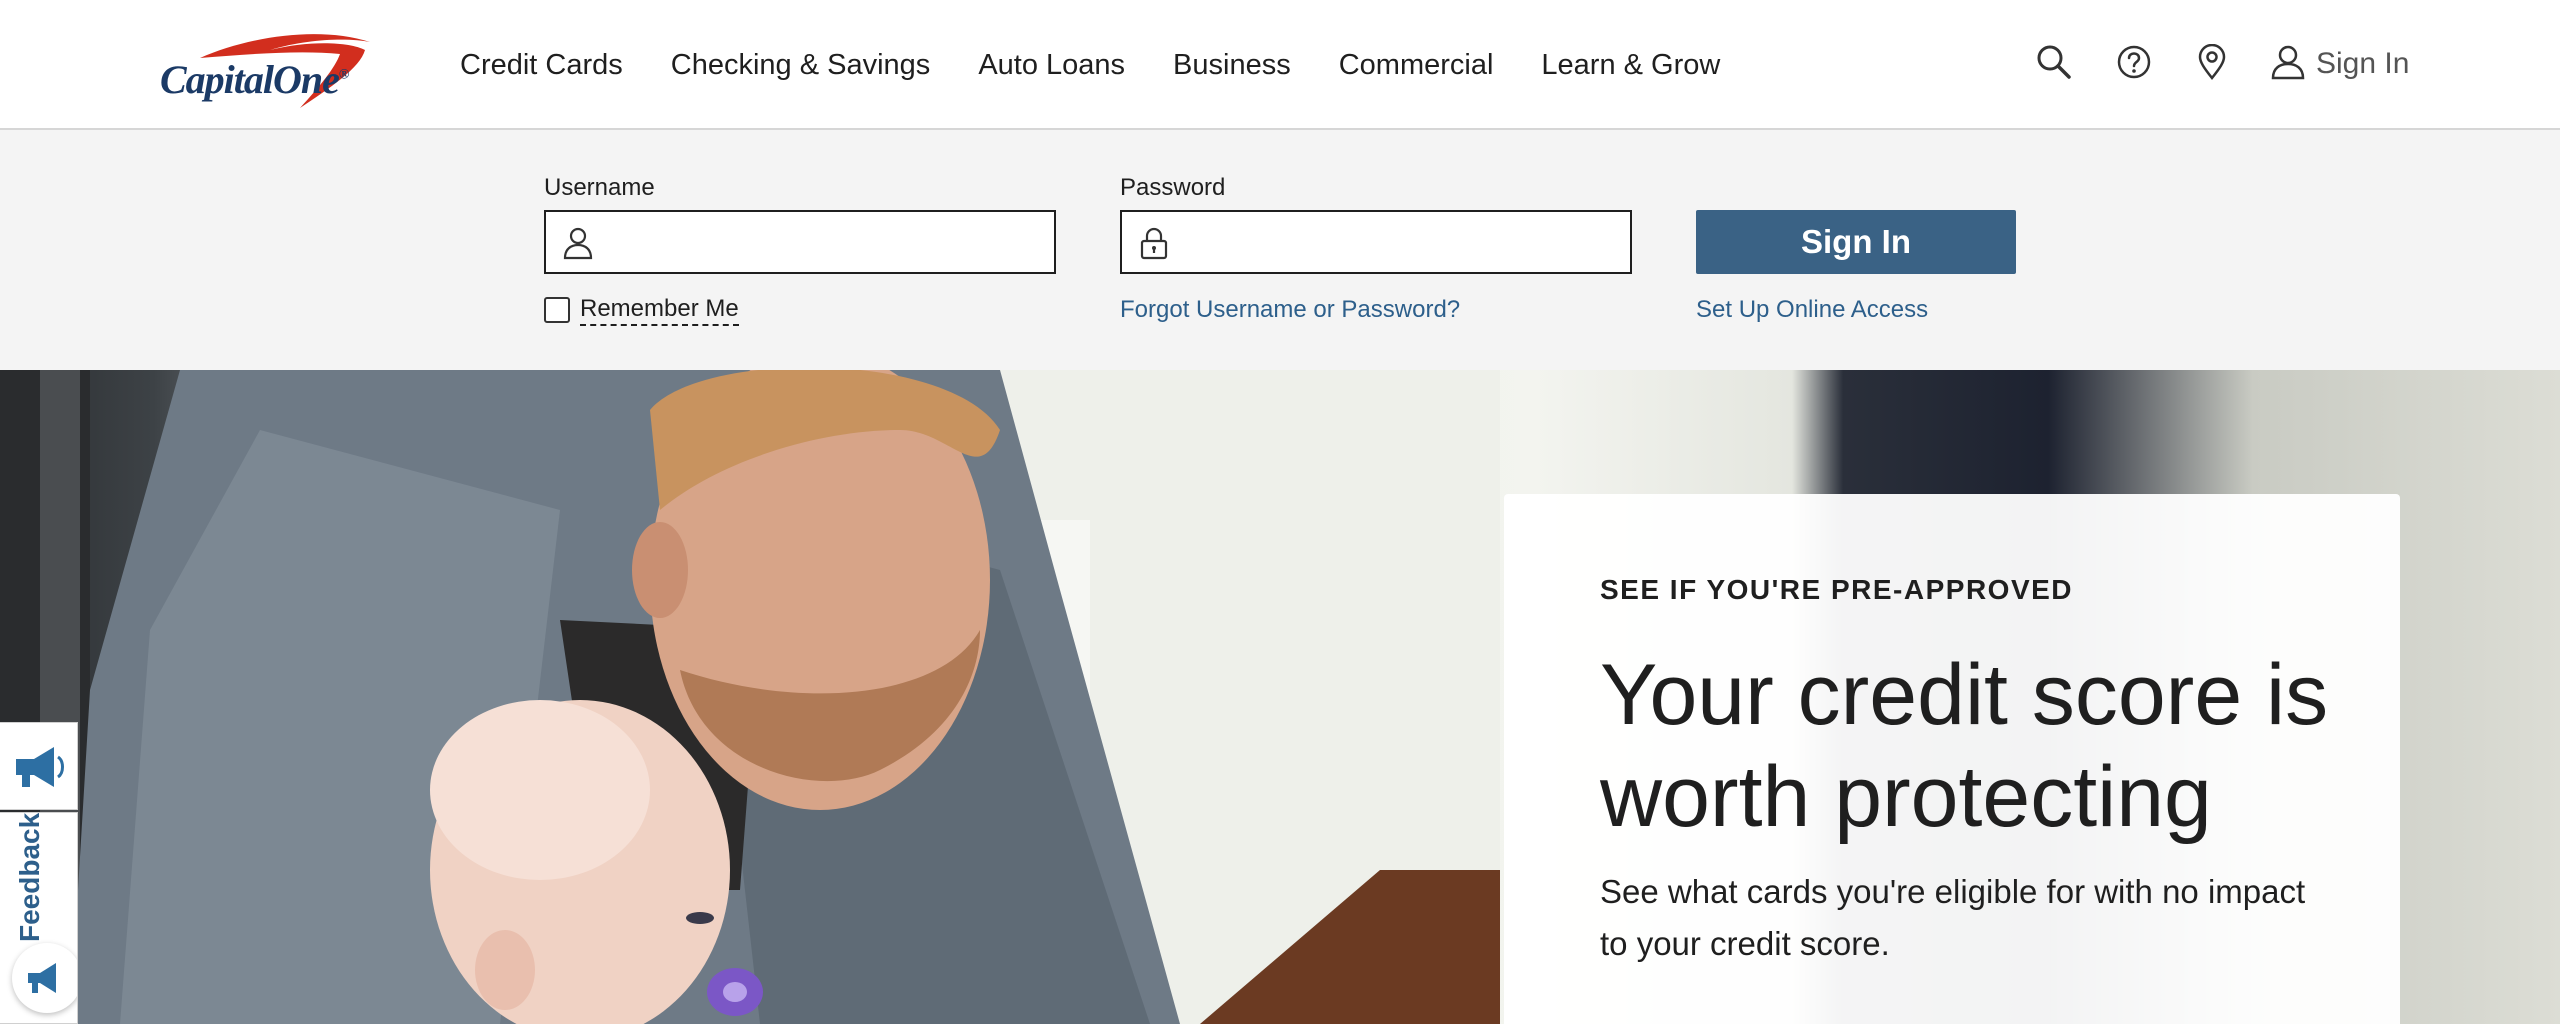  I want to click on feedback-tab: Feedback, so click(39, 918).